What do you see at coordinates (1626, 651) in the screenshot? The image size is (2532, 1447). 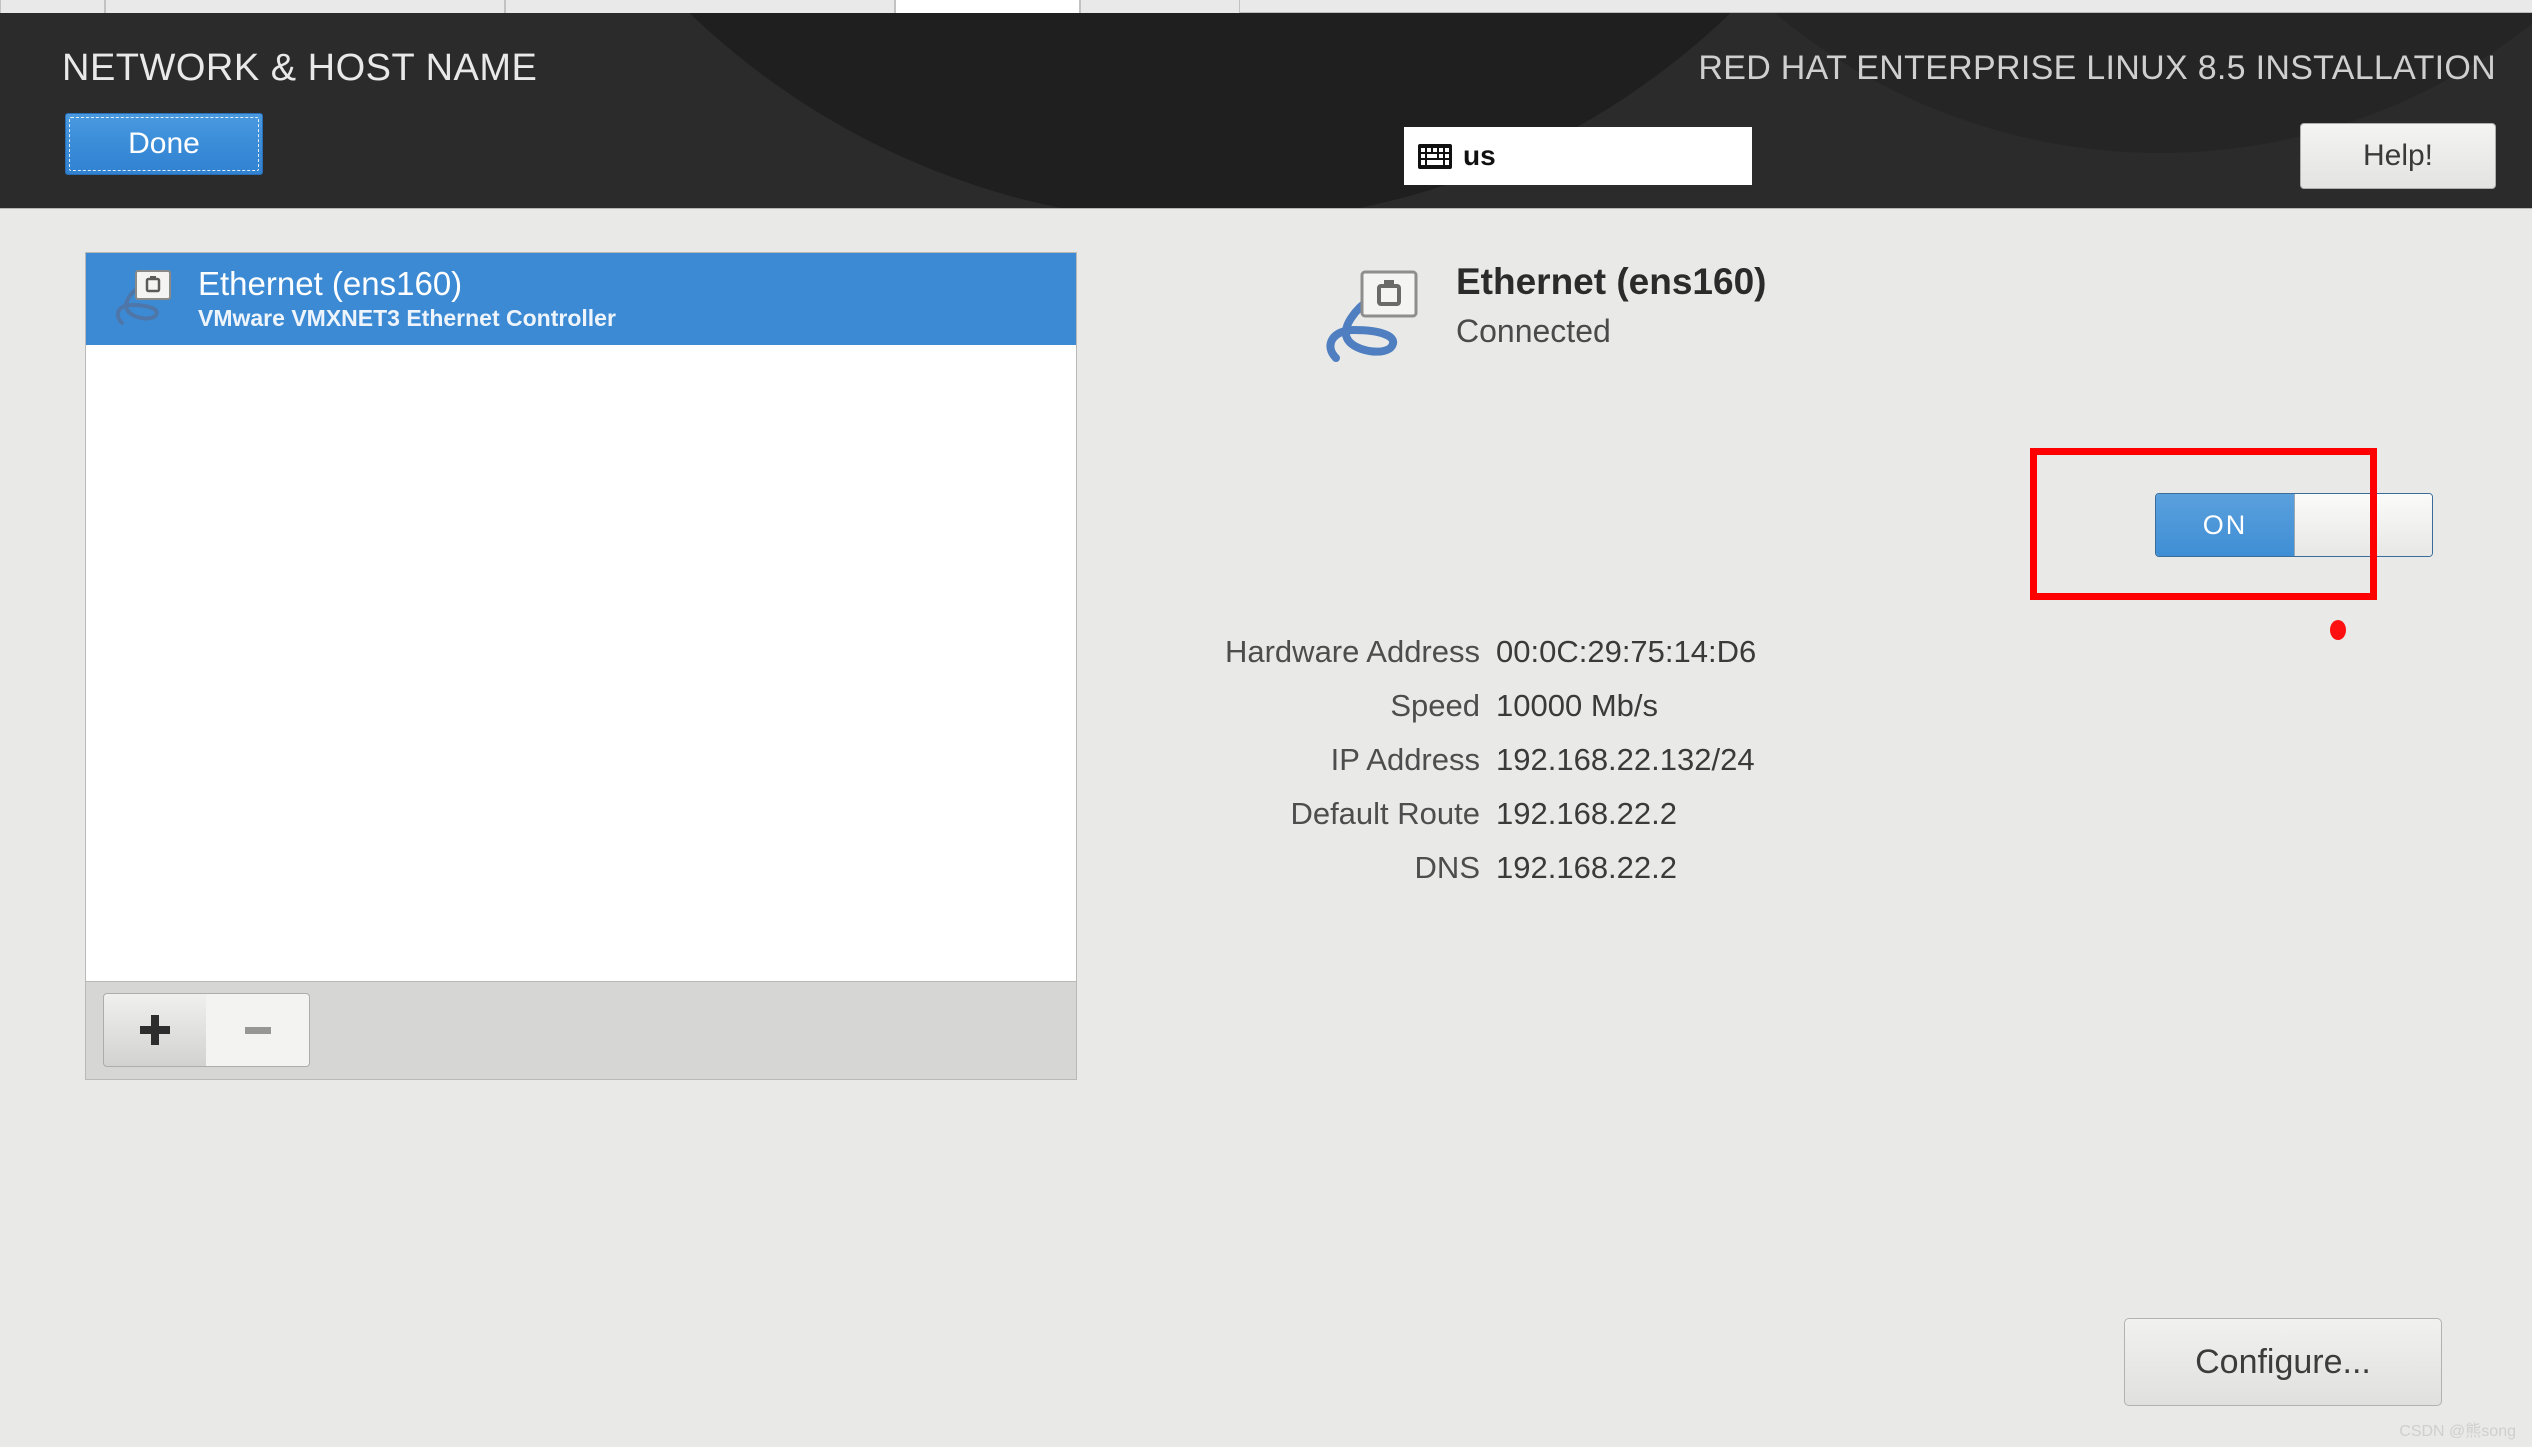 I see `info-value: 00:0C:29:75:14:D6` at bounding box center [1626, 651].